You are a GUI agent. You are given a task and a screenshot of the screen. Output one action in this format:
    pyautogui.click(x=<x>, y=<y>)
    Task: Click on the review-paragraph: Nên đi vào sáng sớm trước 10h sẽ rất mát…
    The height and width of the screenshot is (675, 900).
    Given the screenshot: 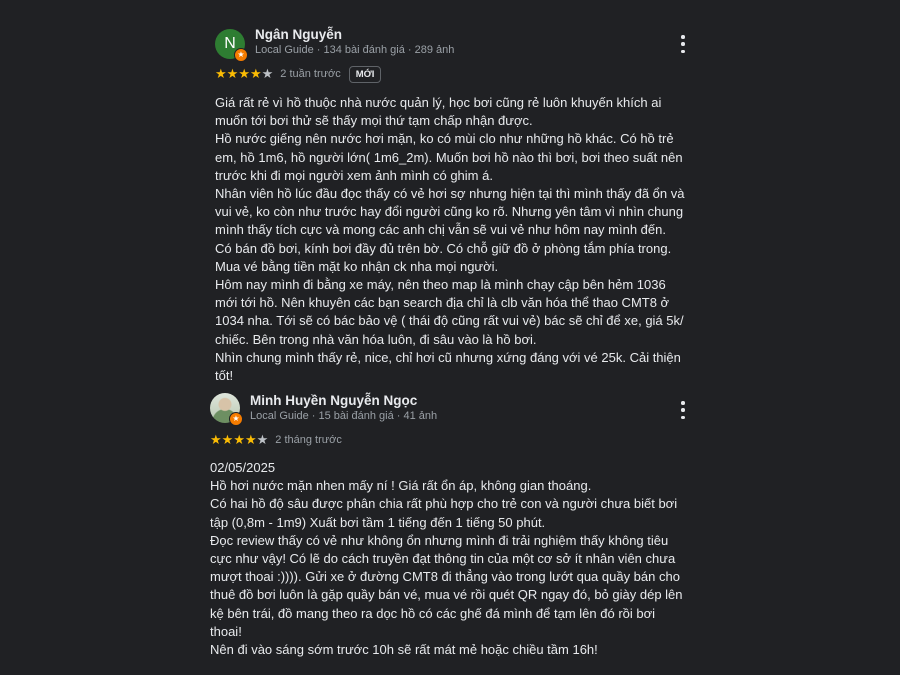 What is the action you would take?
    pyautogui.click(x=404, y=650)
    